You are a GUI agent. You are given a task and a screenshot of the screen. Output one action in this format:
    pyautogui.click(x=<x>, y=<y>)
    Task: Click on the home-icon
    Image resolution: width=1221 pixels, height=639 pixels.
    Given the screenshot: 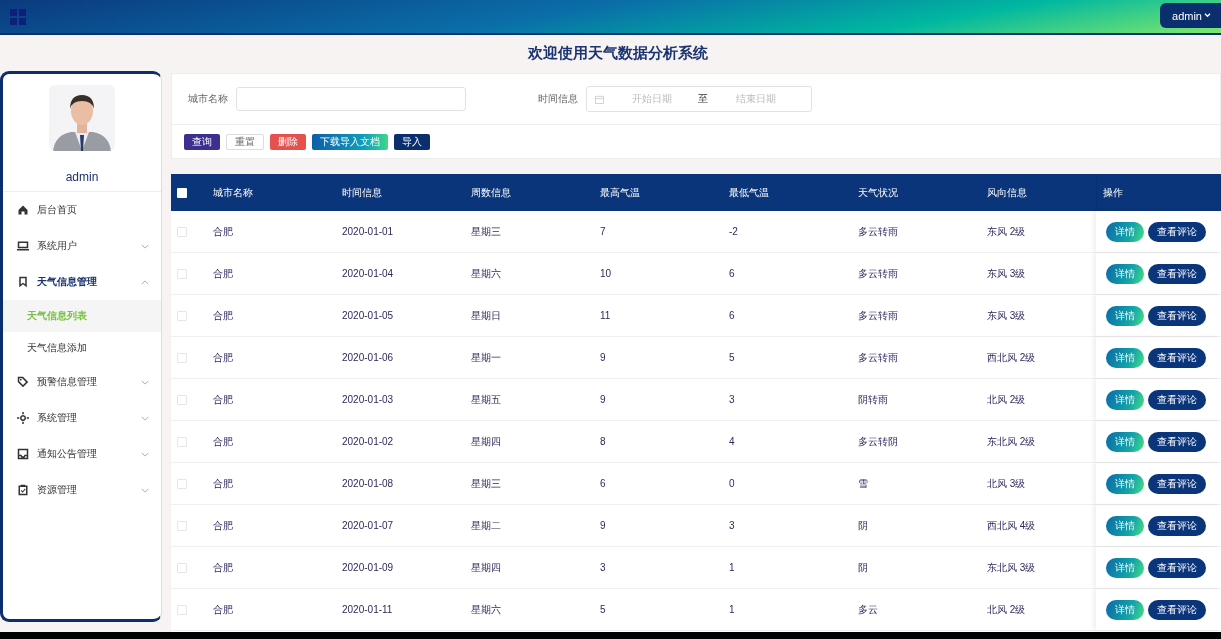 What is the action you would take?
    pyautogui.click(x=23, y=210)
    